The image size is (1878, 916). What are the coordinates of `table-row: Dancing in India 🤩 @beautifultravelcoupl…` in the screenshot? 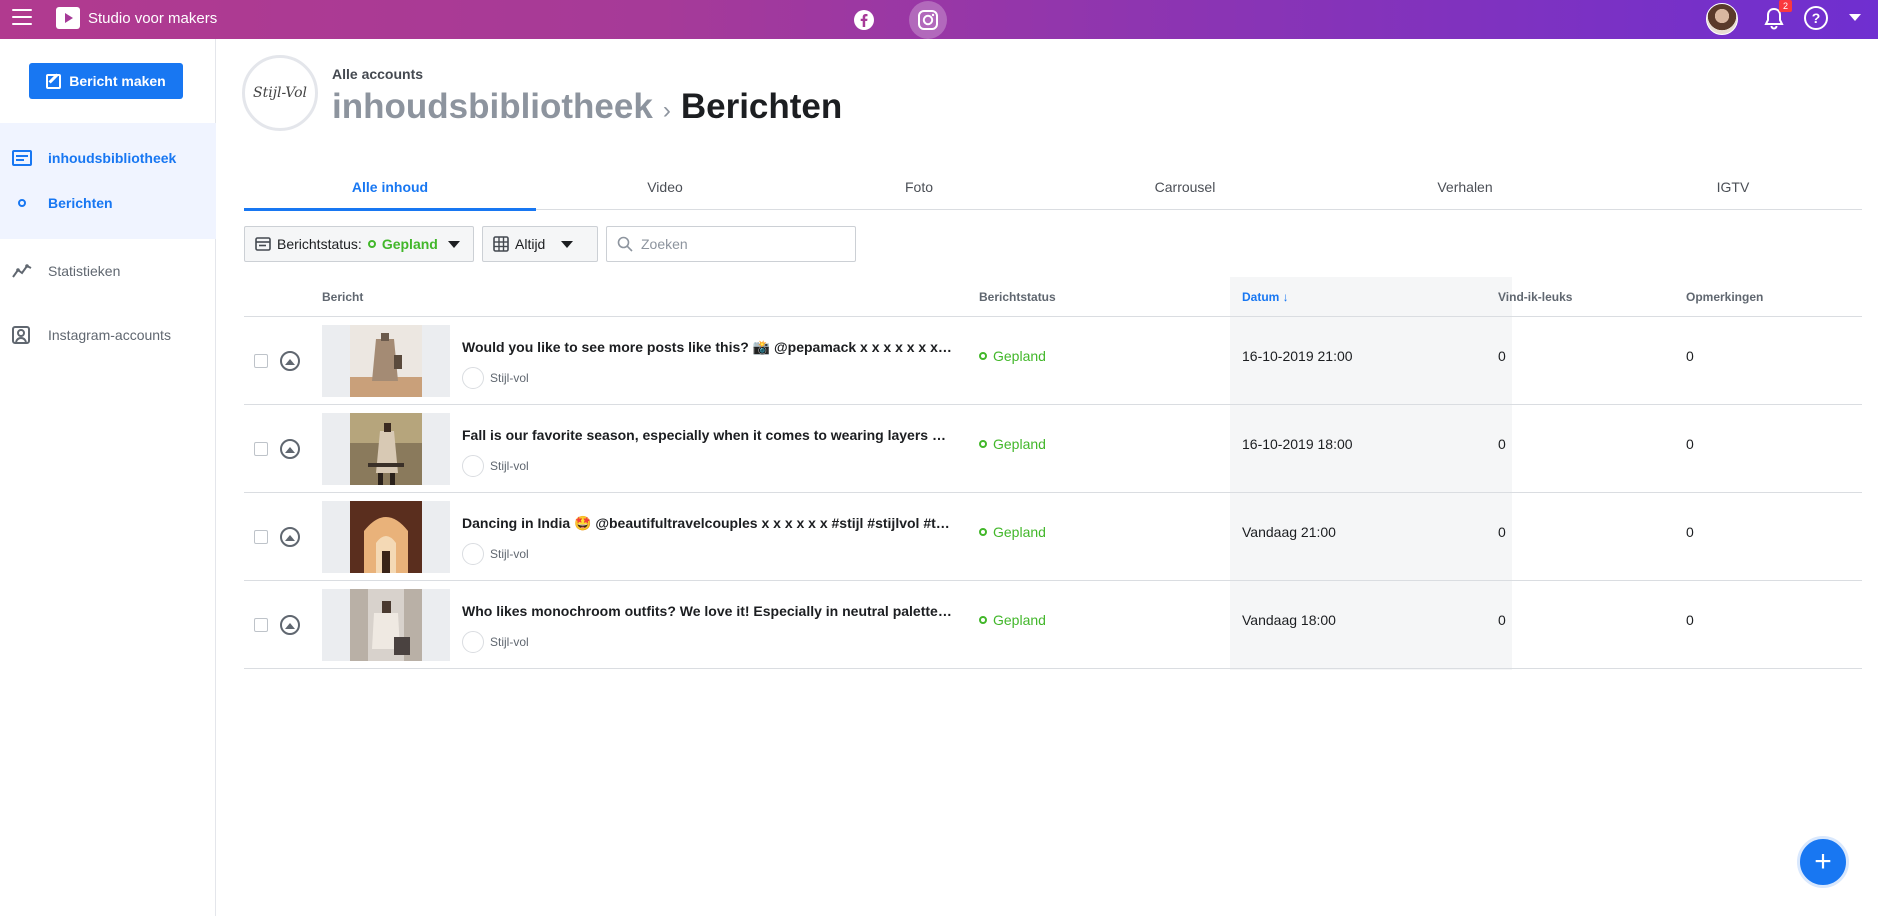 It's located at (1053, 537).